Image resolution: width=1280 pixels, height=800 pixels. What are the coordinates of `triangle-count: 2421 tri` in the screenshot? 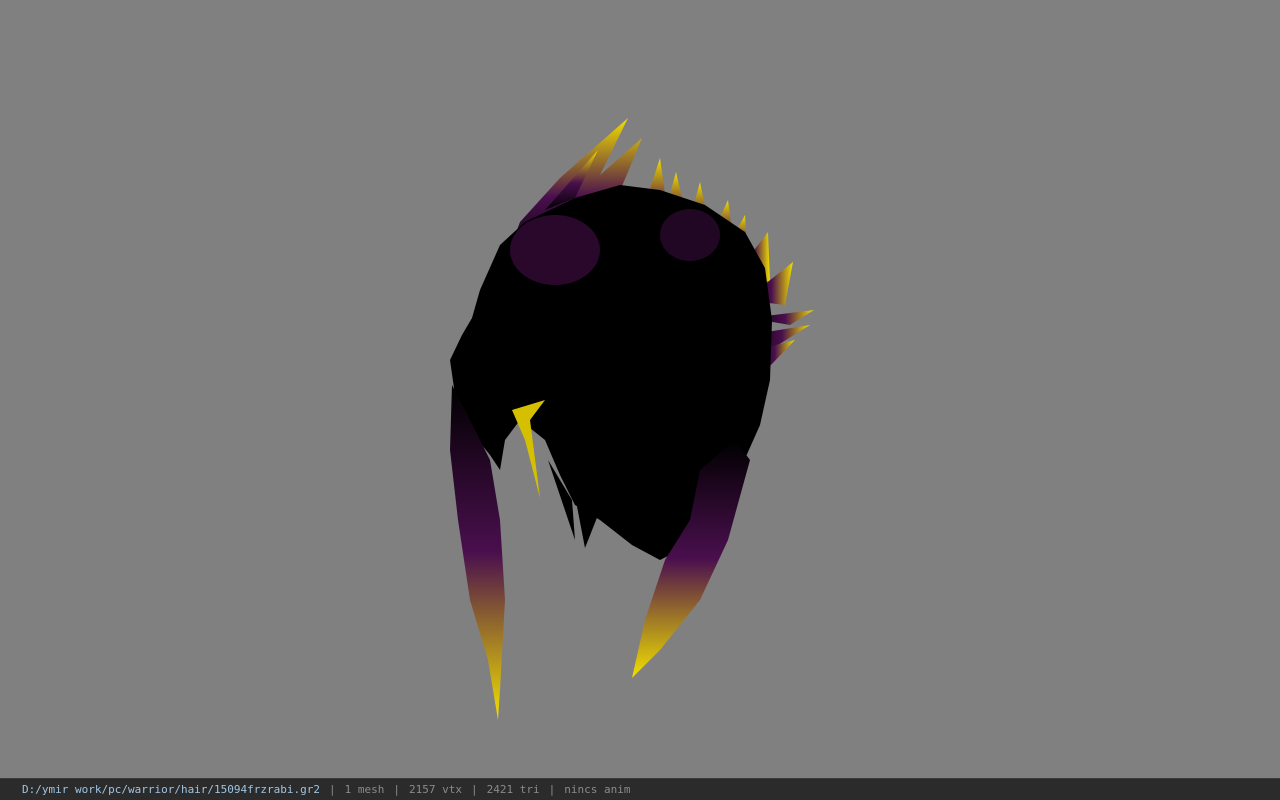 It's located at (513, 789).